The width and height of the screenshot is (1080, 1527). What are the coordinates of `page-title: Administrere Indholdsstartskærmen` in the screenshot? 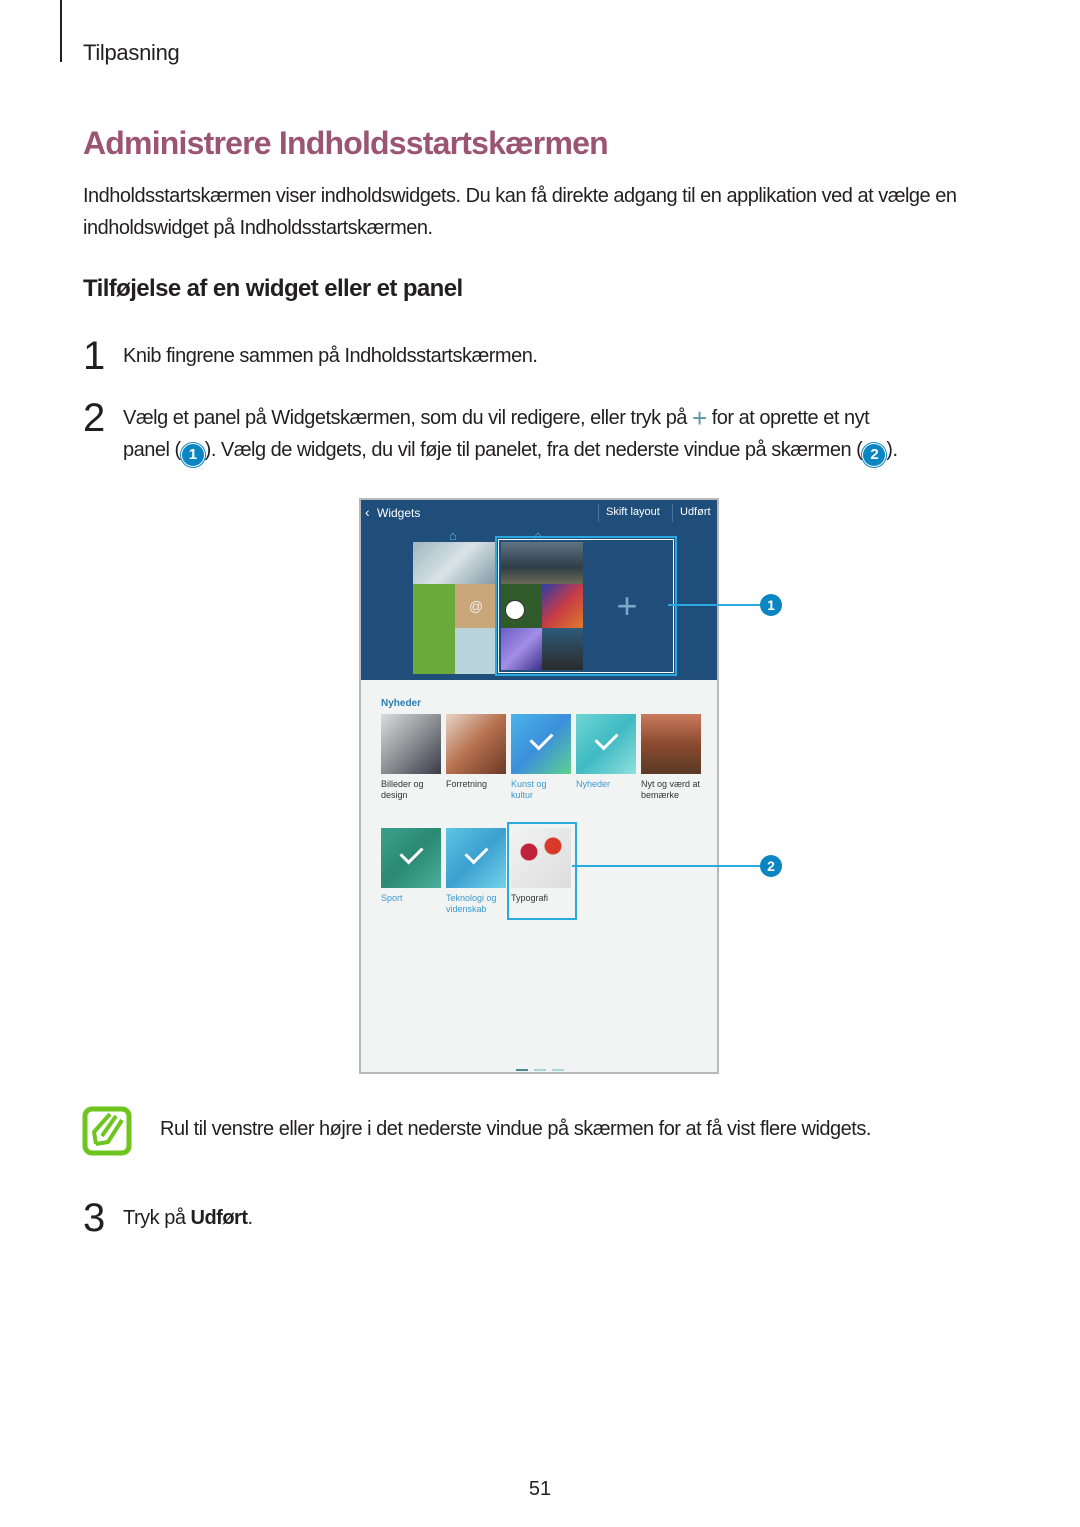 It's located at (346, 143).